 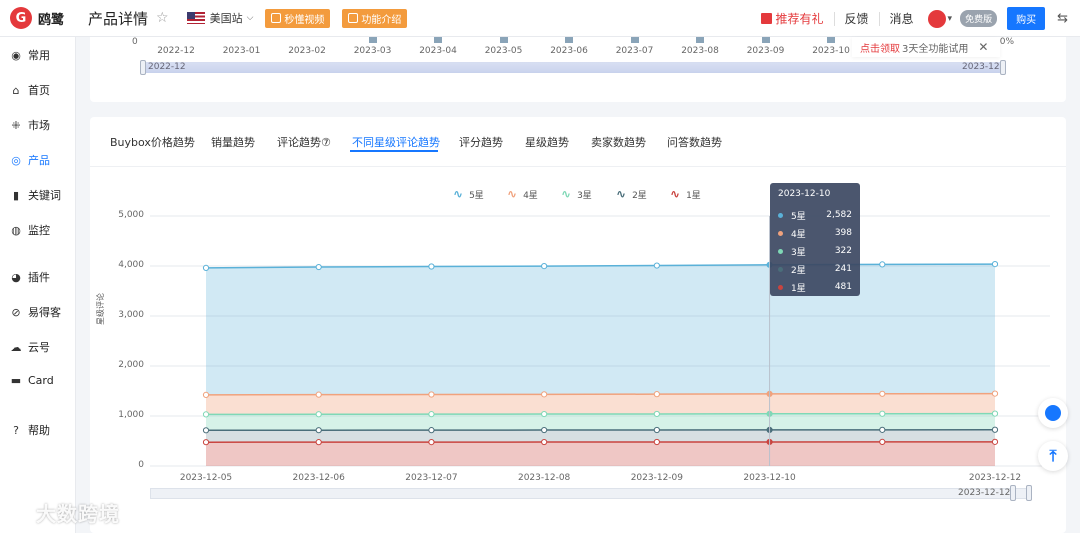 I want to click on site-select: 美国站, so click(x=226, y=18).